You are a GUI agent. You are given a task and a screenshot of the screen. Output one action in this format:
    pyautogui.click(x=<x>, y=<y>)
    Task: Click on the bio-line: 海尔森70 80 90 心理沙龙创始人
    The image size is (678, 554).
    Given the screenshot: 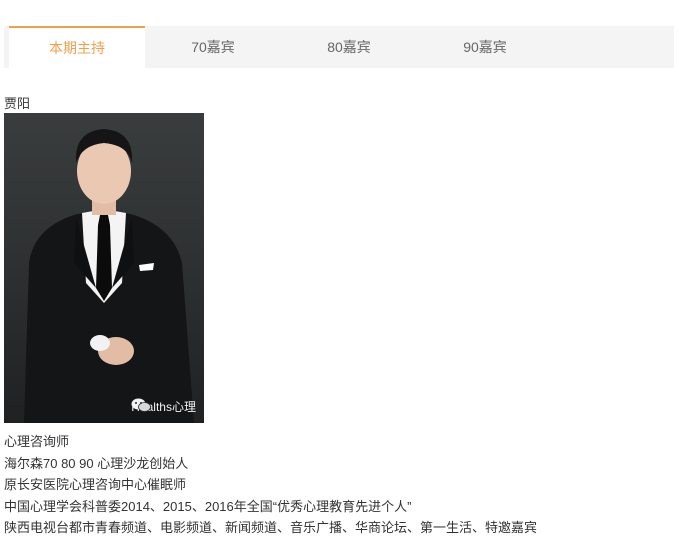 What is the action you would take?
    pyautogui.click(x=96, y=463)
    